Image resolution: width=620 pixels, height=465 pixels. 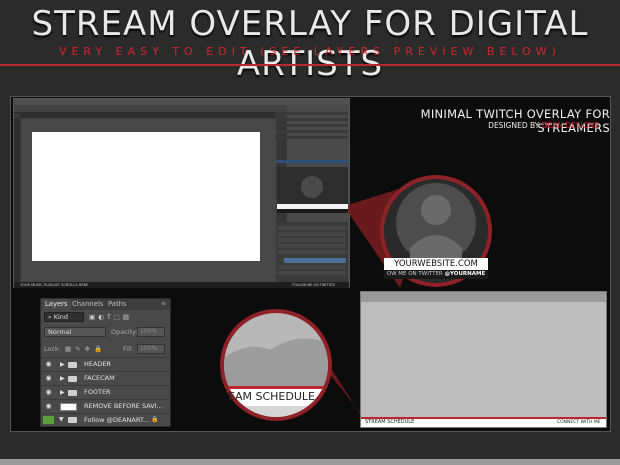 What do you see at coordinates (48, 420) in the screenshot?
I see `visibility-eye-icon` at bounding box center [48, 420].